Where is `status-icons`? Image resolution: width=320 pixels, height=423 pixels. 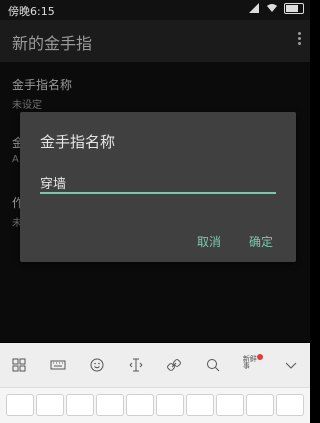 status-icons is located at coordinates (276, 8).